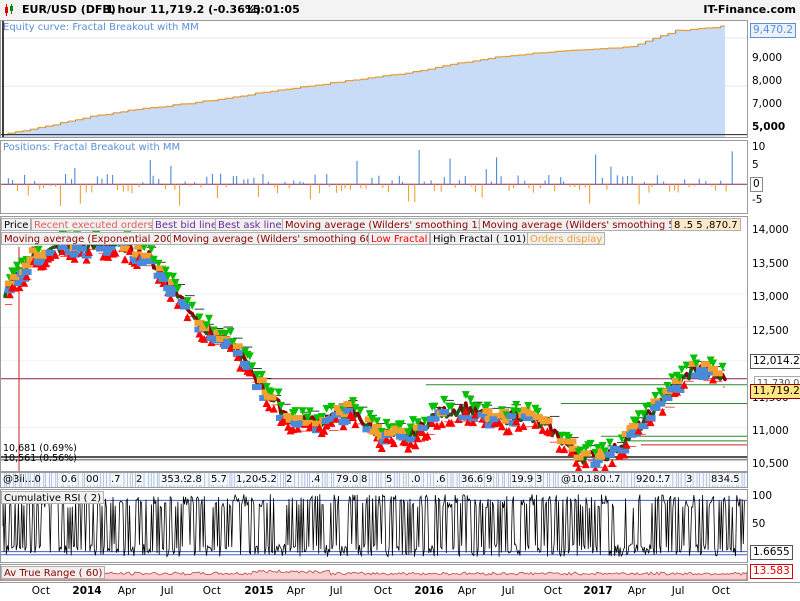 The height and width of the screenshot is (601, 800). What do you see at coordinates (758, 147) in the screenshot?
I see `positions-tick: 10` at bounding box center [758, 147].